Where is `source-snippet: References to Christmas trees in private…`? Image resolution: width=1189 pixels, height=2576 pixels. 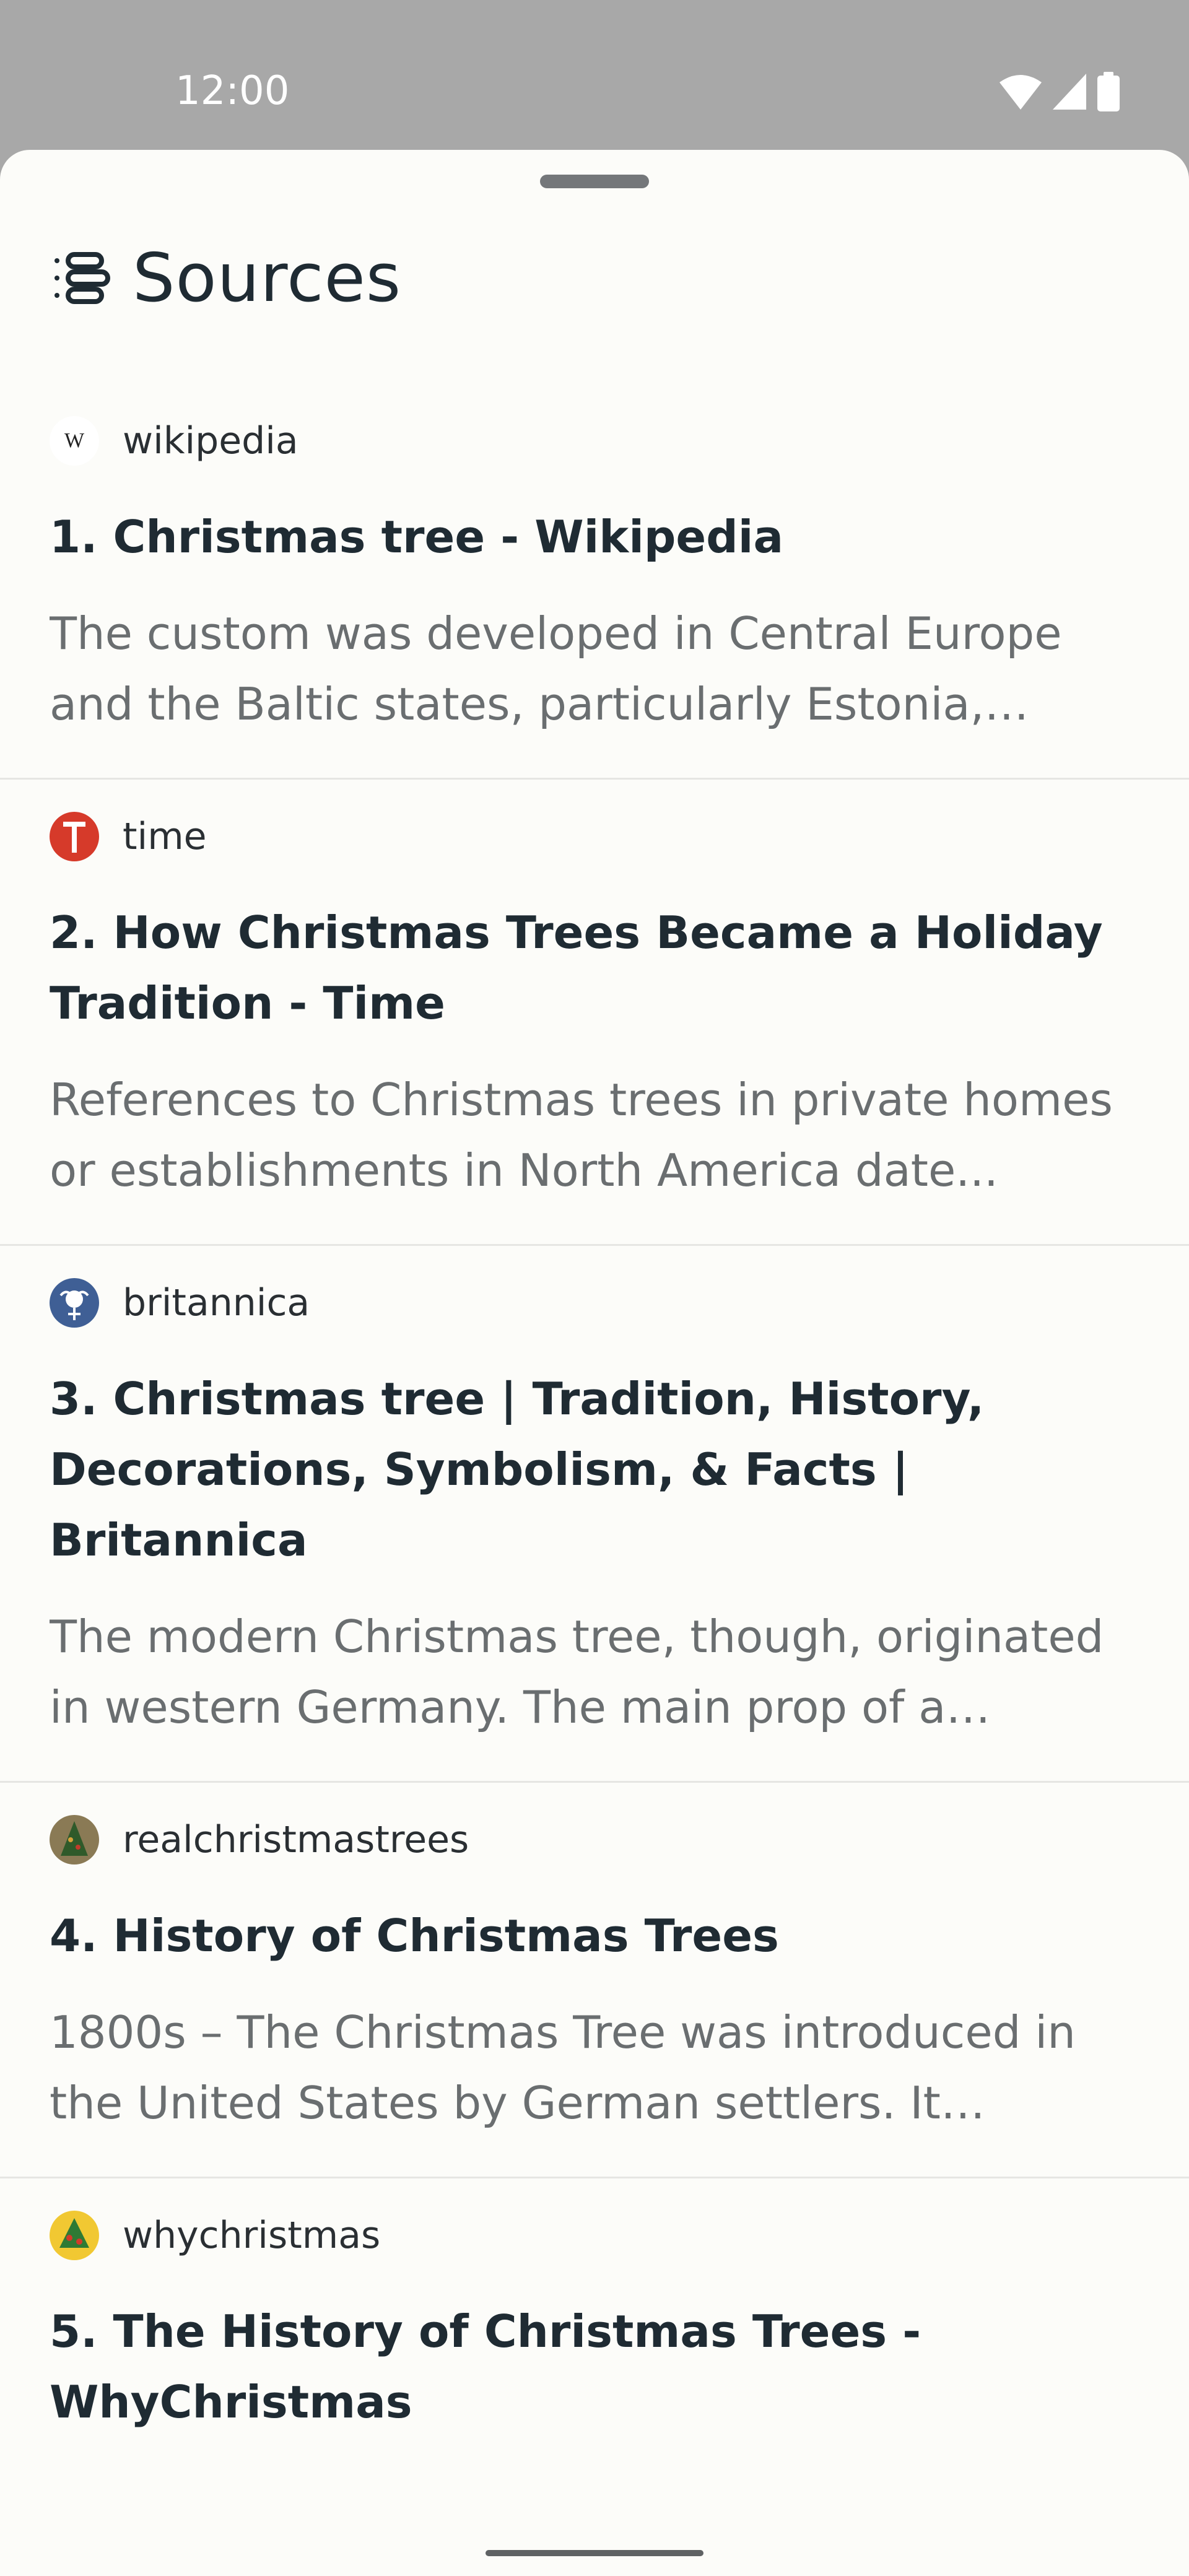
source-snippet: References to Christmas trees in private… is located at coordinates (581, 1135).